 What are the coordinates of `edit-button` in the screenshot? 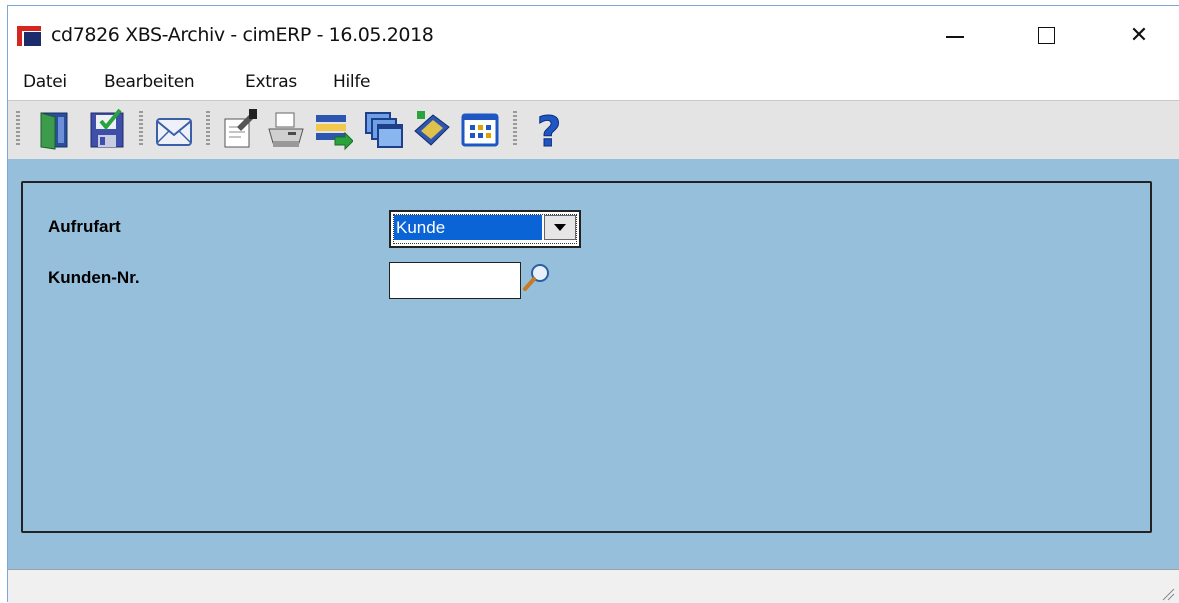 It's located at (239, 129).